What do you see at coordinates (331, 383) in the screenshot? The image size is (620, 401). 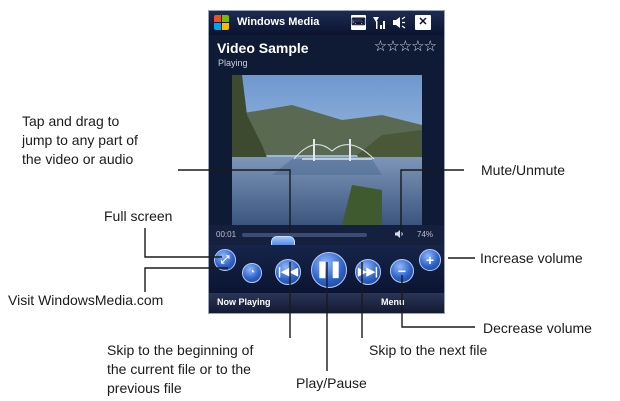 I see `callout-play-pause: Play/Pause` at bounding box center [331, 383].